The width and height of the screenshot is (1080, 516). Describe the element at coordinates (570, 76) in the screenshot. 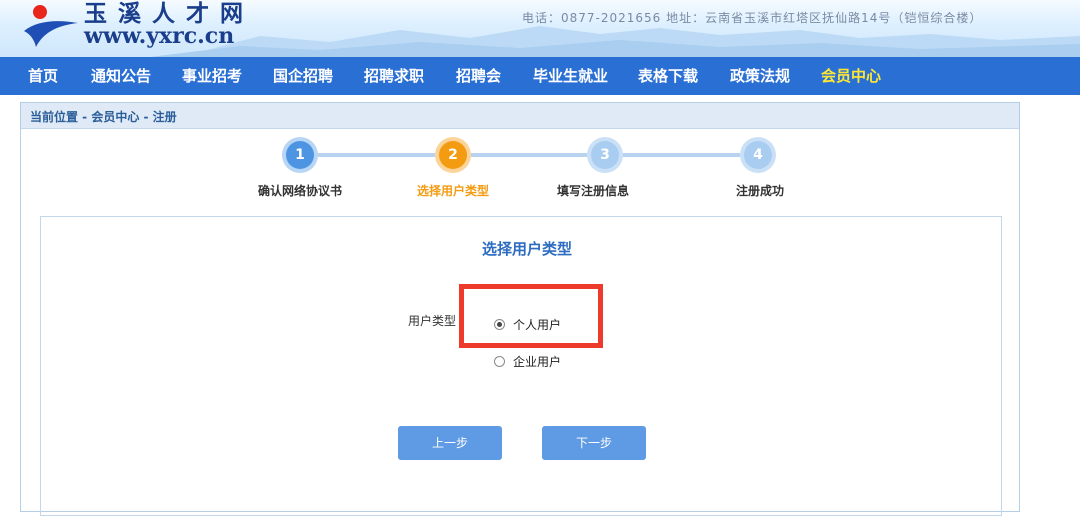

I see `nav-item-graduate-employment: 毕业生就业` at that location.